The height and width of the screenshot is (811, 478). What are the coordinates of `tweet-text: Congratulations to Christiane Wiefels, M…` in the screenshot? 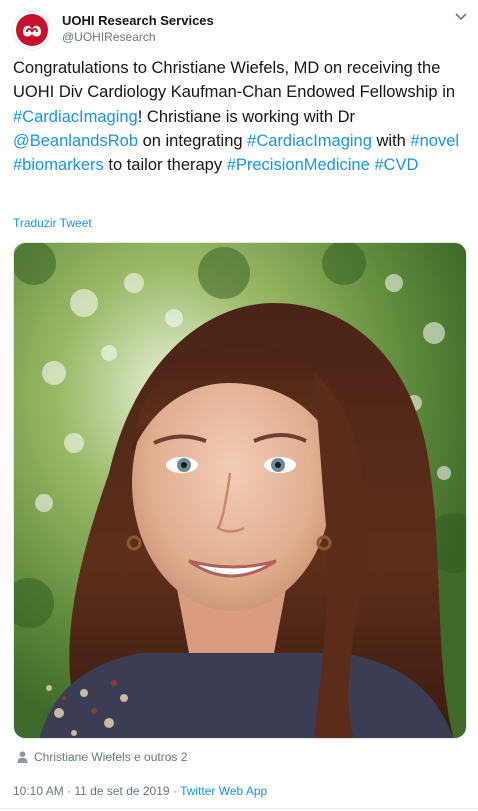 It's located at (240, 116).